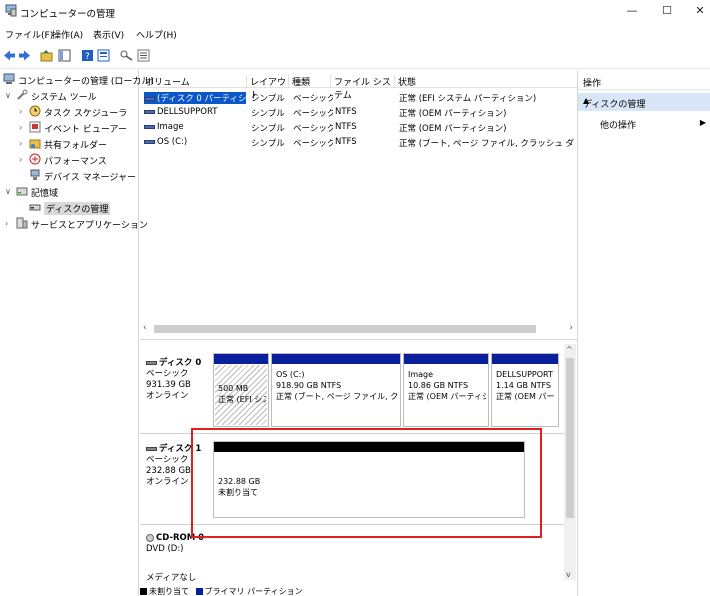 This screenshot has height=596, width=710. Describe the element at coordinates (233, 388) in the screenshot. I see `partition-size: 500 MB` at that location.